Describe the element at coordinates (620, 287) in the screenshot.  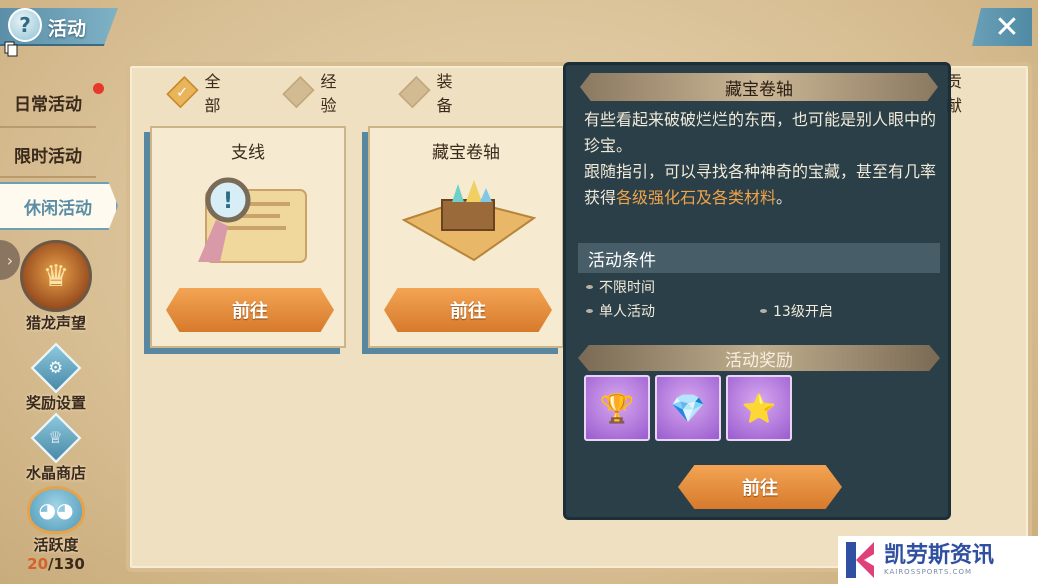
I see `condition-item: 不限时间` at that location.